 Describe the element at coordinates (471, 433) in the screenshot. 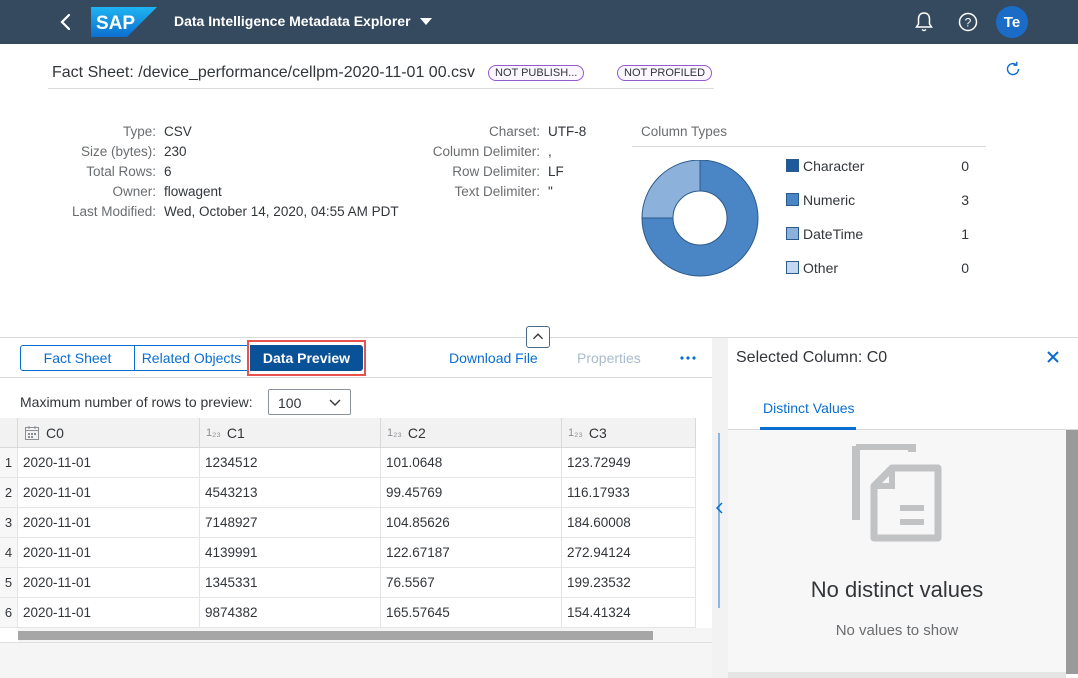

I see `column-header-c2: 1₂₃ C2` at that location.